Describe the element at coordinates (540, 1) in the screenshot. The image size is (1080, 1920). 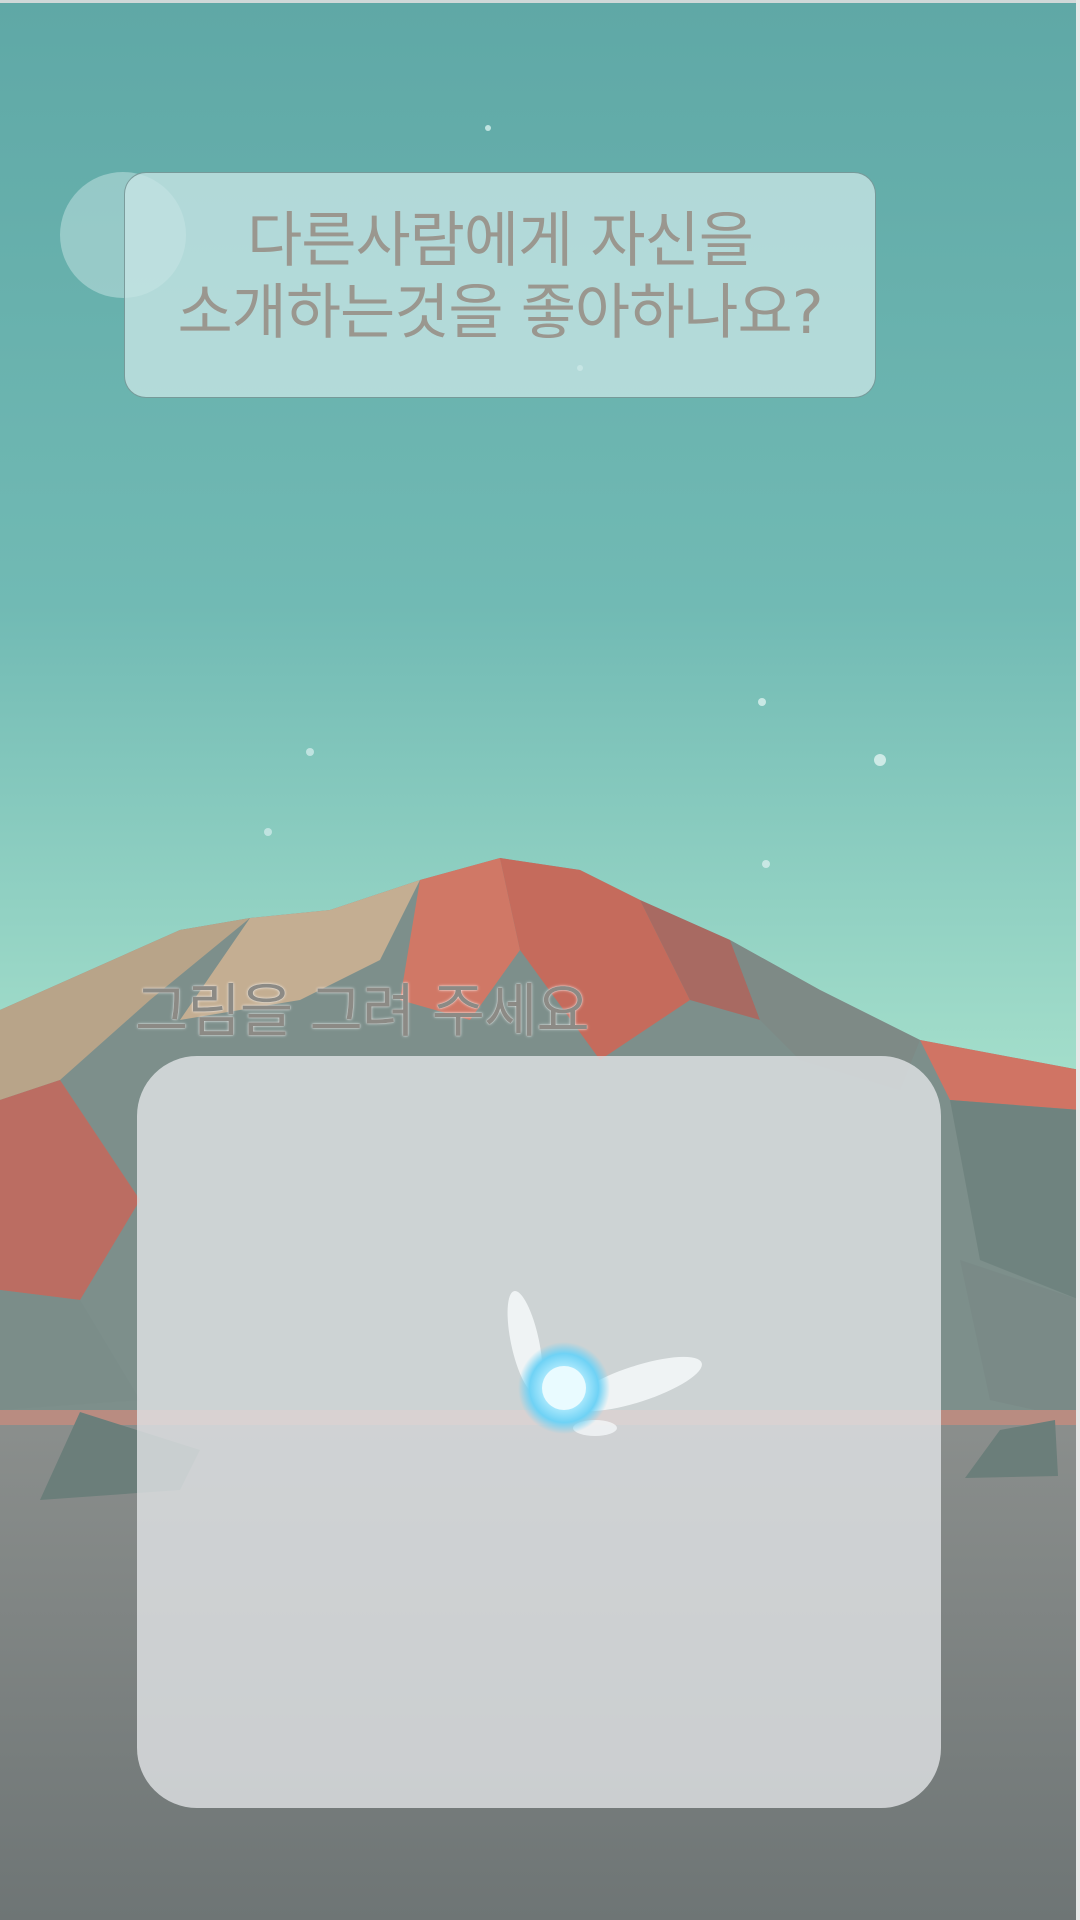
I see `top-edge-line` at that location.